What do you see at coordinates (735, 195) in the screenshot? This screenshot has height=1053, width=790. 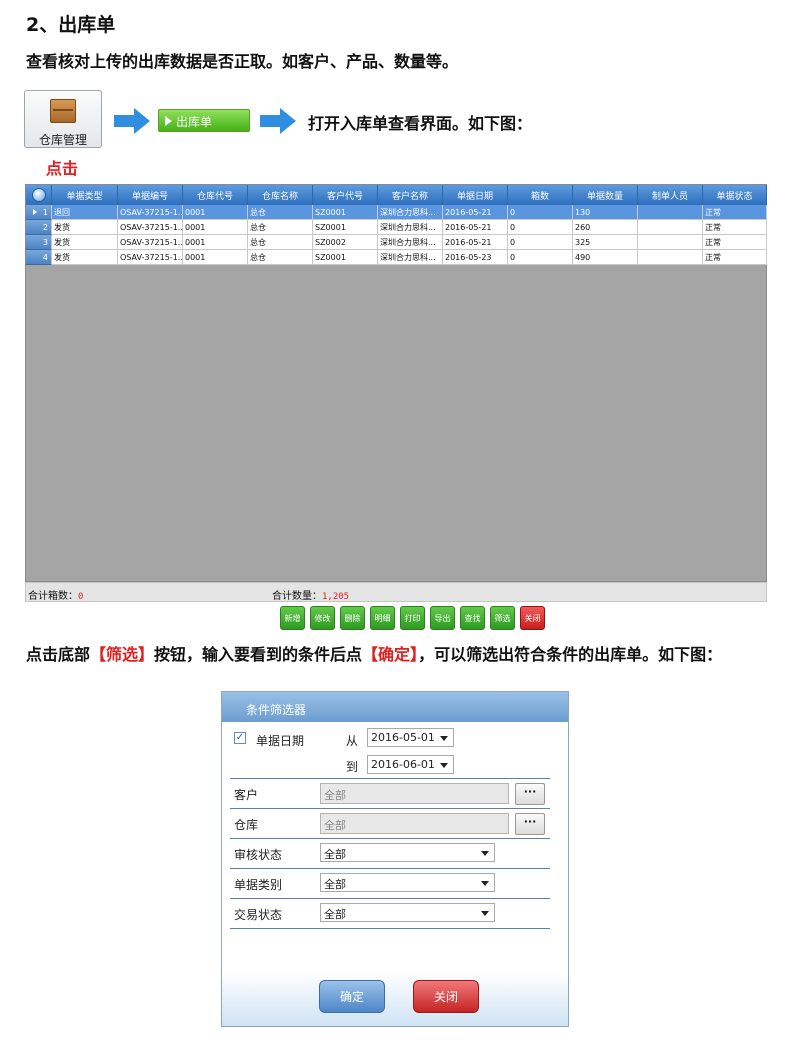 I see `column-header: 单据状态` at bounding box center [735, 195].